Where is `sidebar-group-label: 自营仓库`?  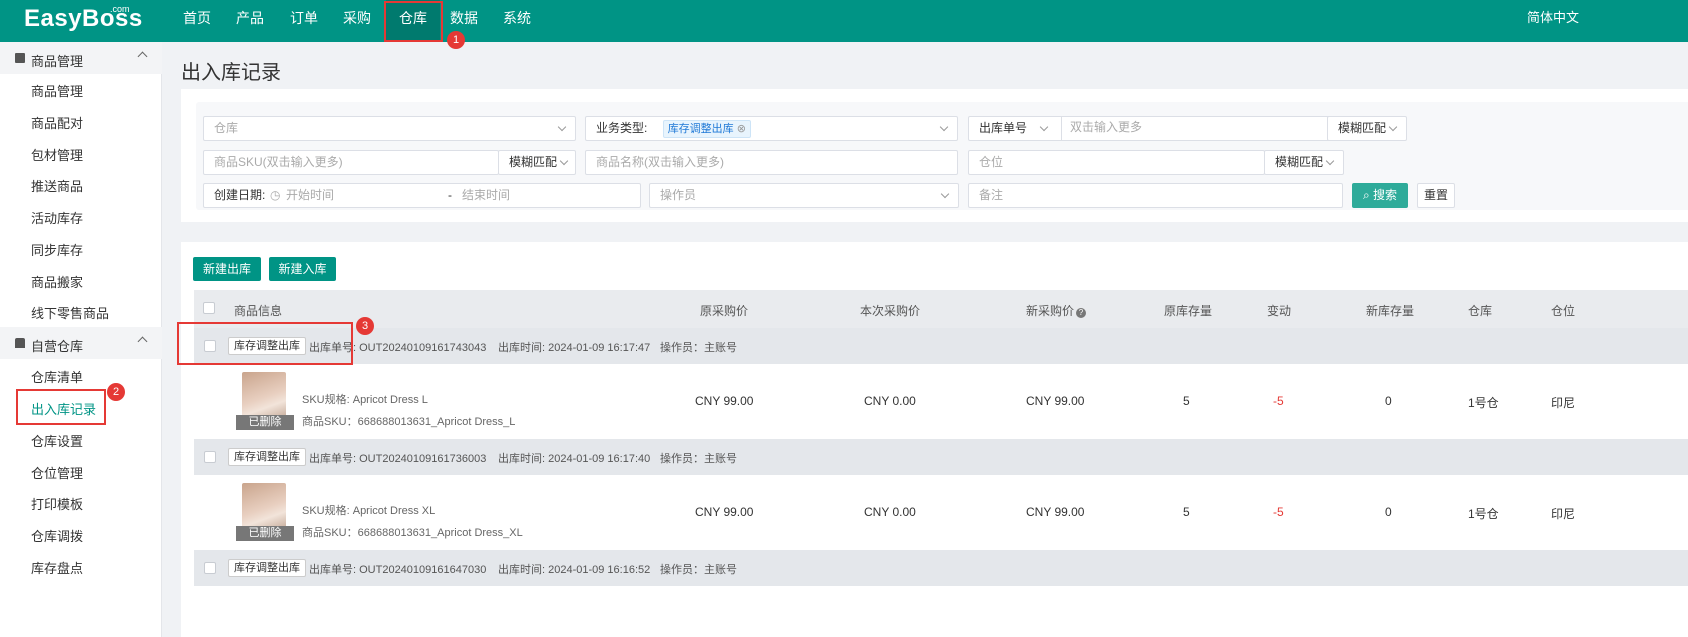
sidebar-group-label: 自营仓库 is located at coordinates (57, 346).